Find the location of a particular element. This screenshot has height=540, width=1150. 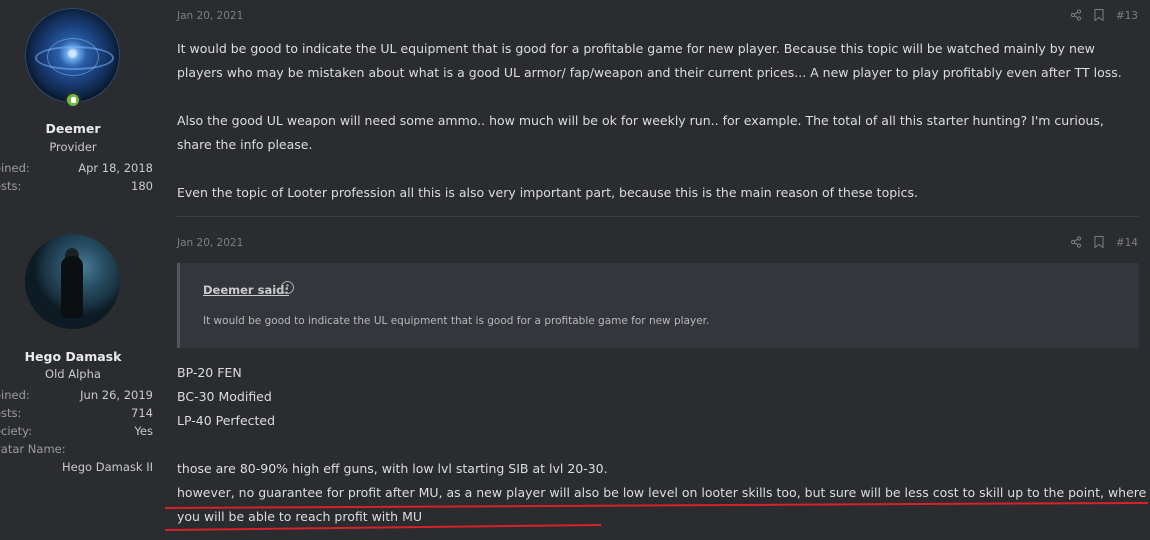

avatar-figure is located at coordinates (72, 287).